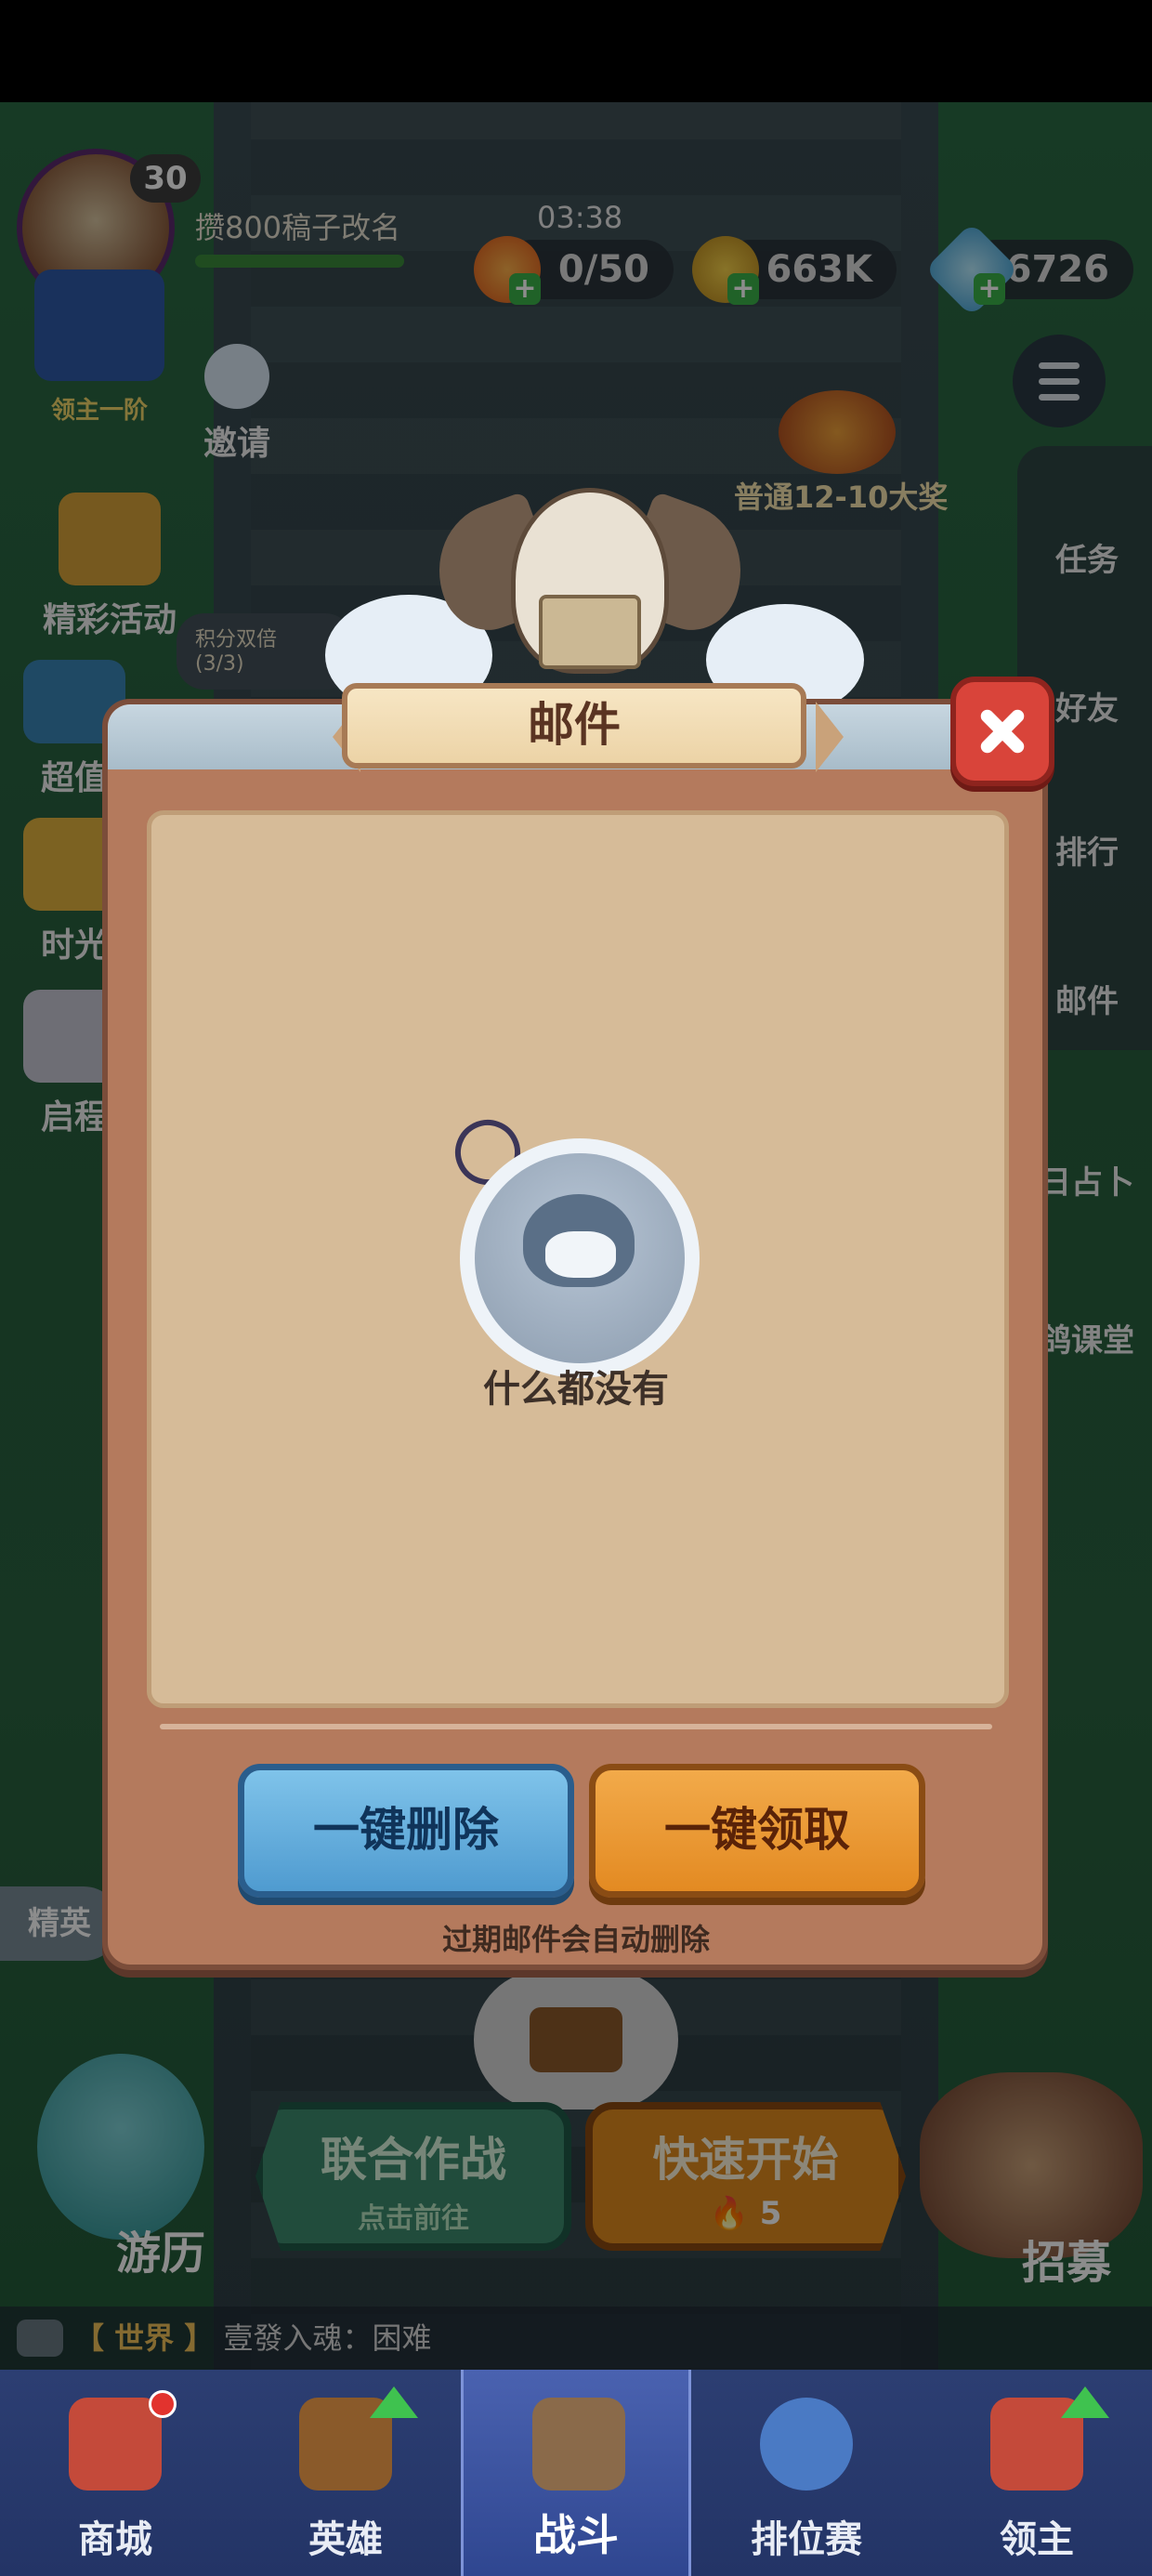  I want to click on letter-icon, so click(590, 632).